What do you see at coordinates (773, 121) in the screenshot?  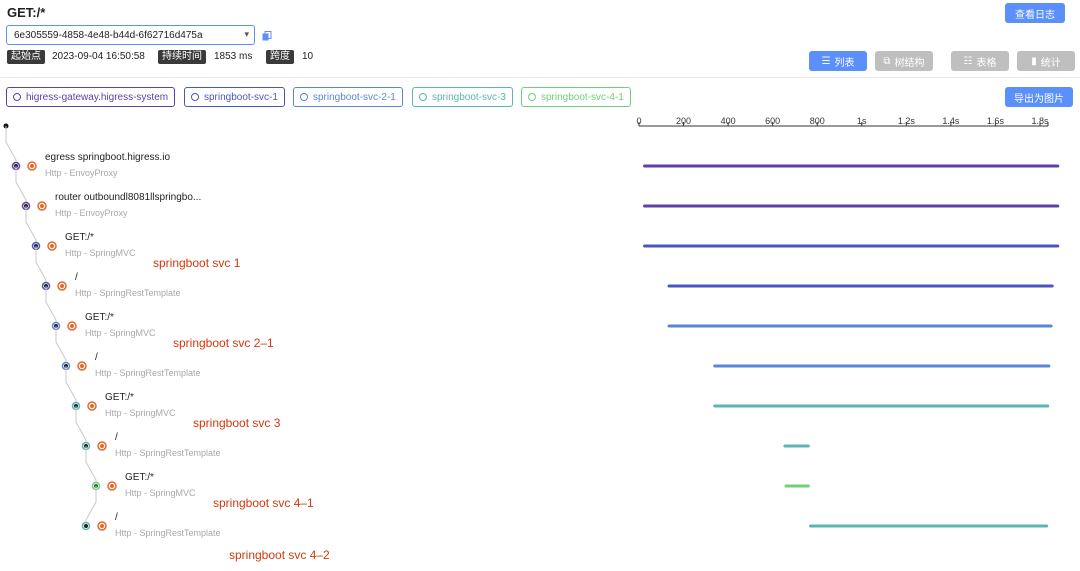 I see `axis-tick-label: 600` at bounding box center [773, 121].